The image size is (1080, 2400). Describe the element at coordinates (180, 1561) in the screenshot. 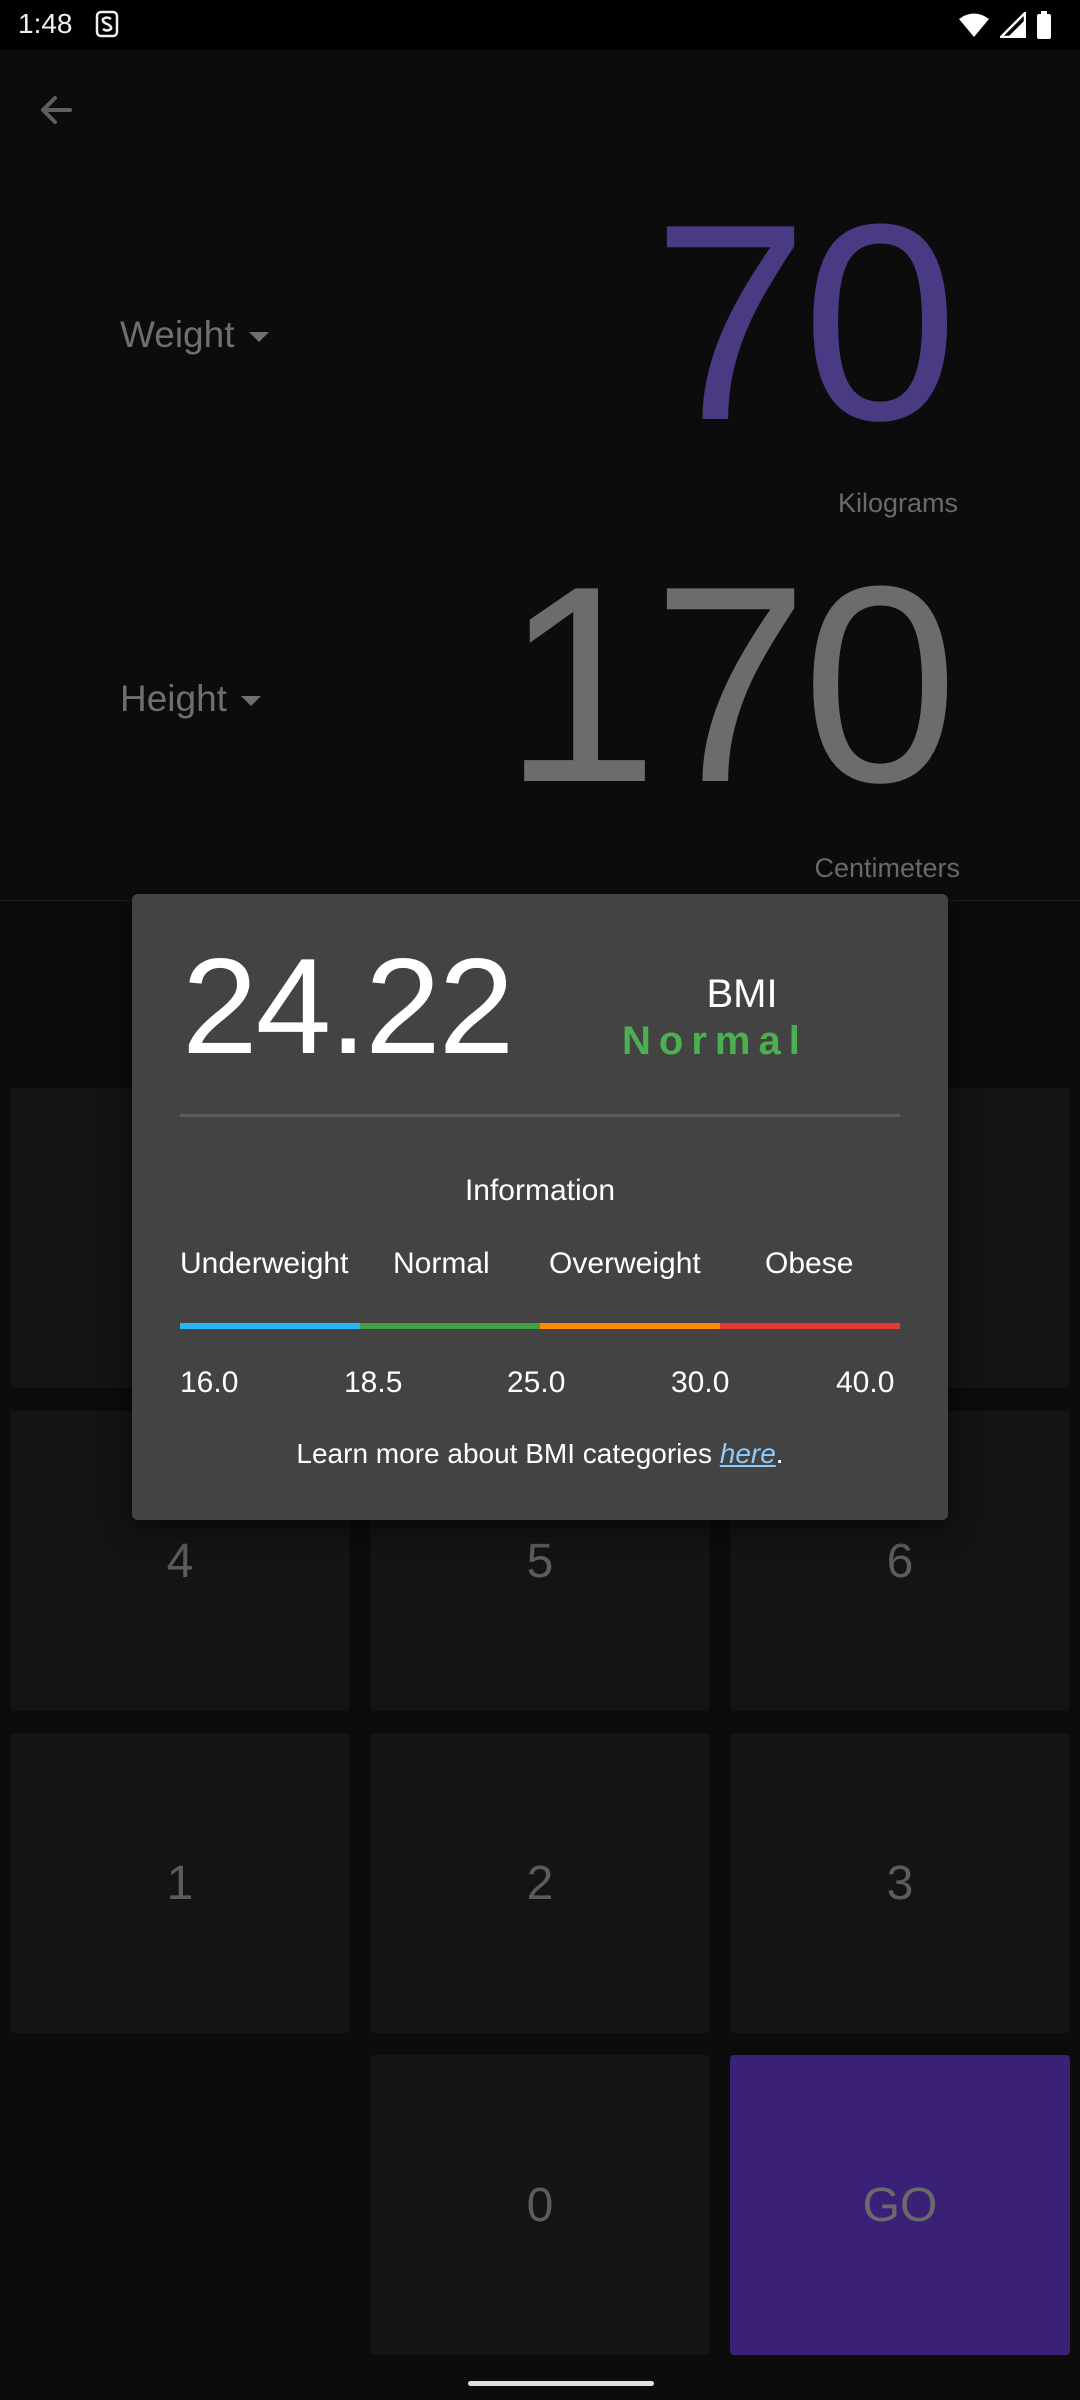

I see `key-label: 4` at that location.